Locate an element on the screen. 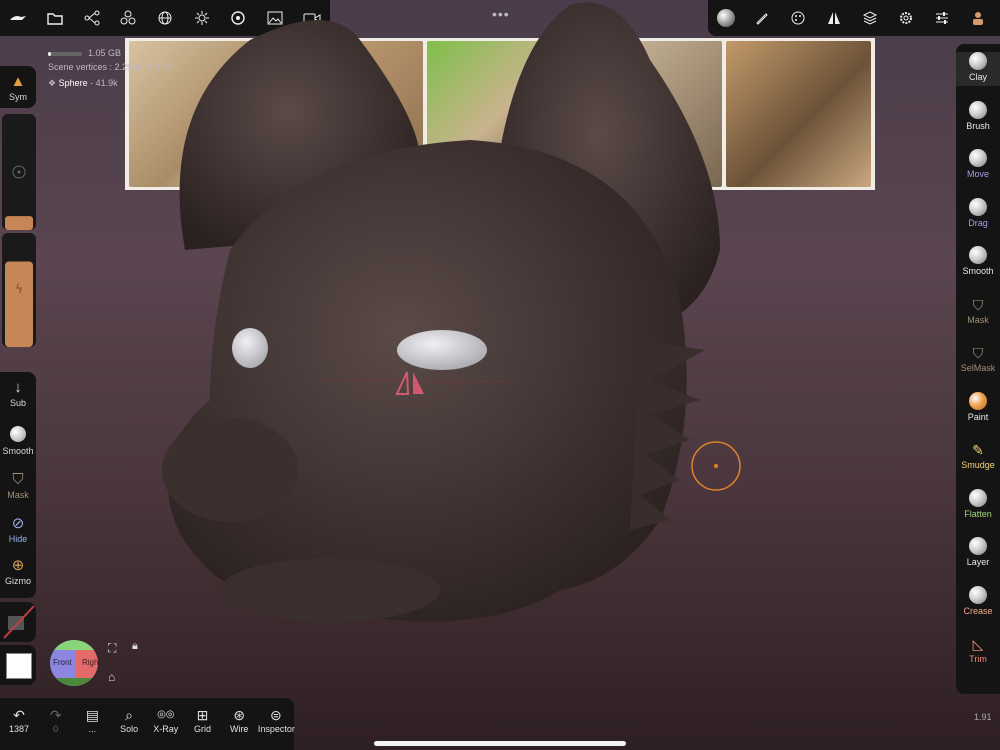 The image size is (1000, 750). slash-icon is located at coordinates (19, 622).